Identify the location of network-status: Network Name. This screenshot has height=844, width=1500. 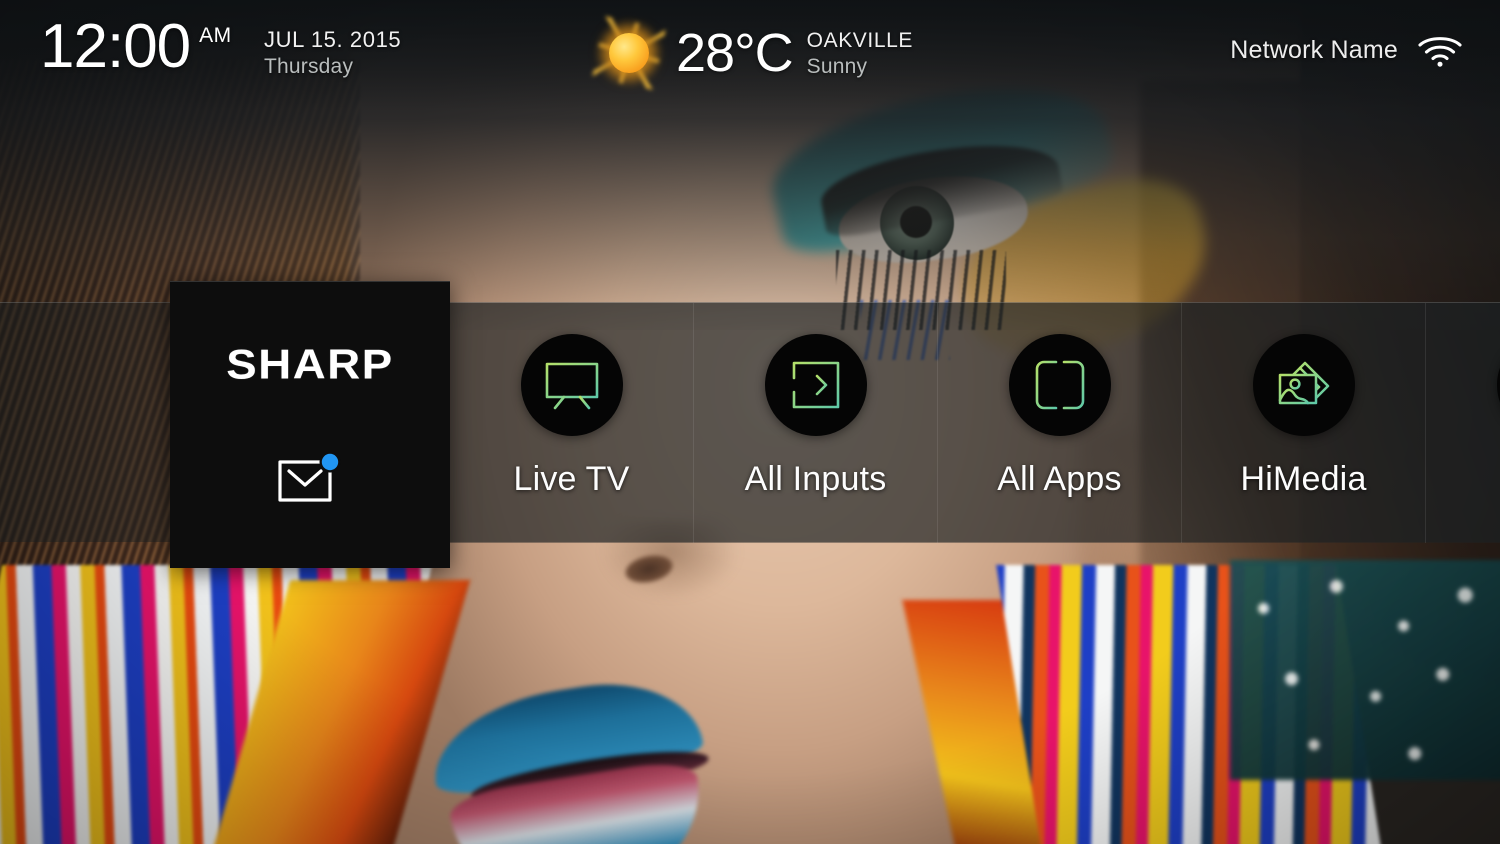
(1347, 50).